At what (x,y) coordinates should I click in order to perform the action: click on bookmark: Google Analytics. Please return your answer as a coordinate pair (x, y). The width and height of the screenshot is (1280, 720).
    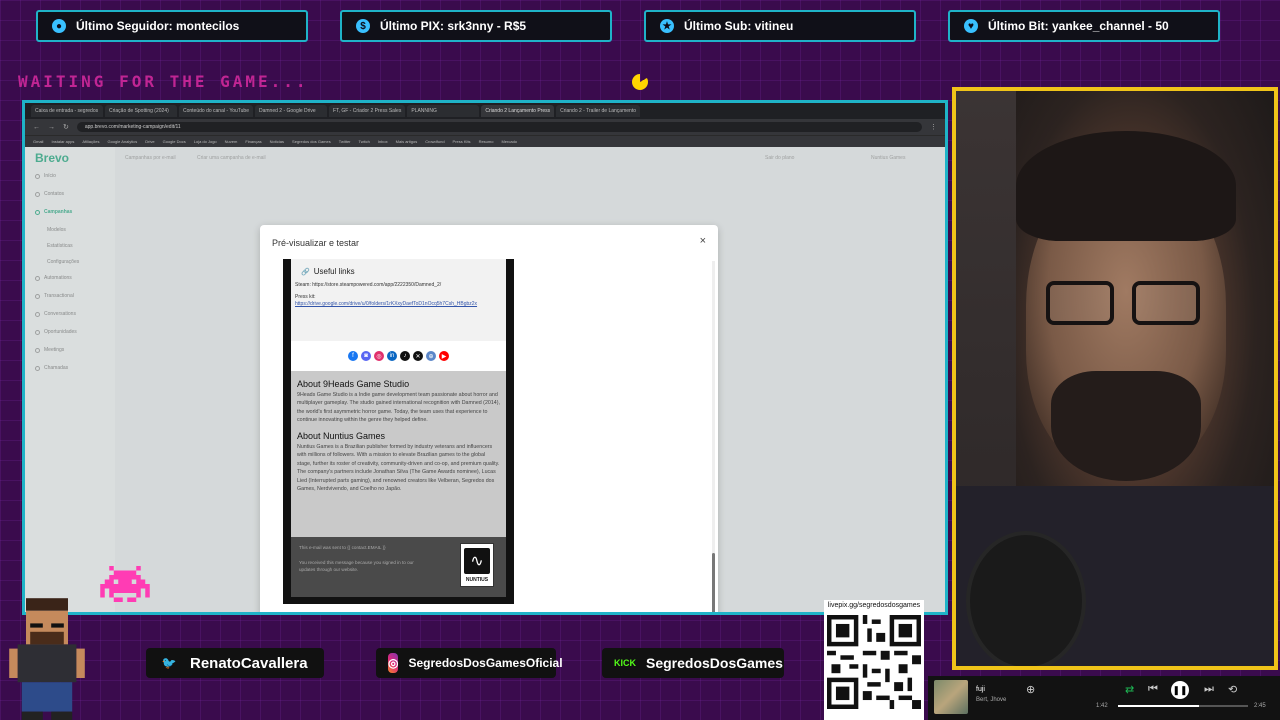
    Looking at the image, I should click on (122, 141).